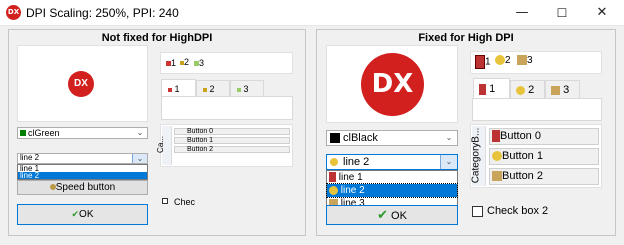 This screenshot has width=624, height=245. What do you see at coordinates (226, 63) in the screenshot?
I see `left-toolbar: 1 2 3` at bounding box center [226, 63].